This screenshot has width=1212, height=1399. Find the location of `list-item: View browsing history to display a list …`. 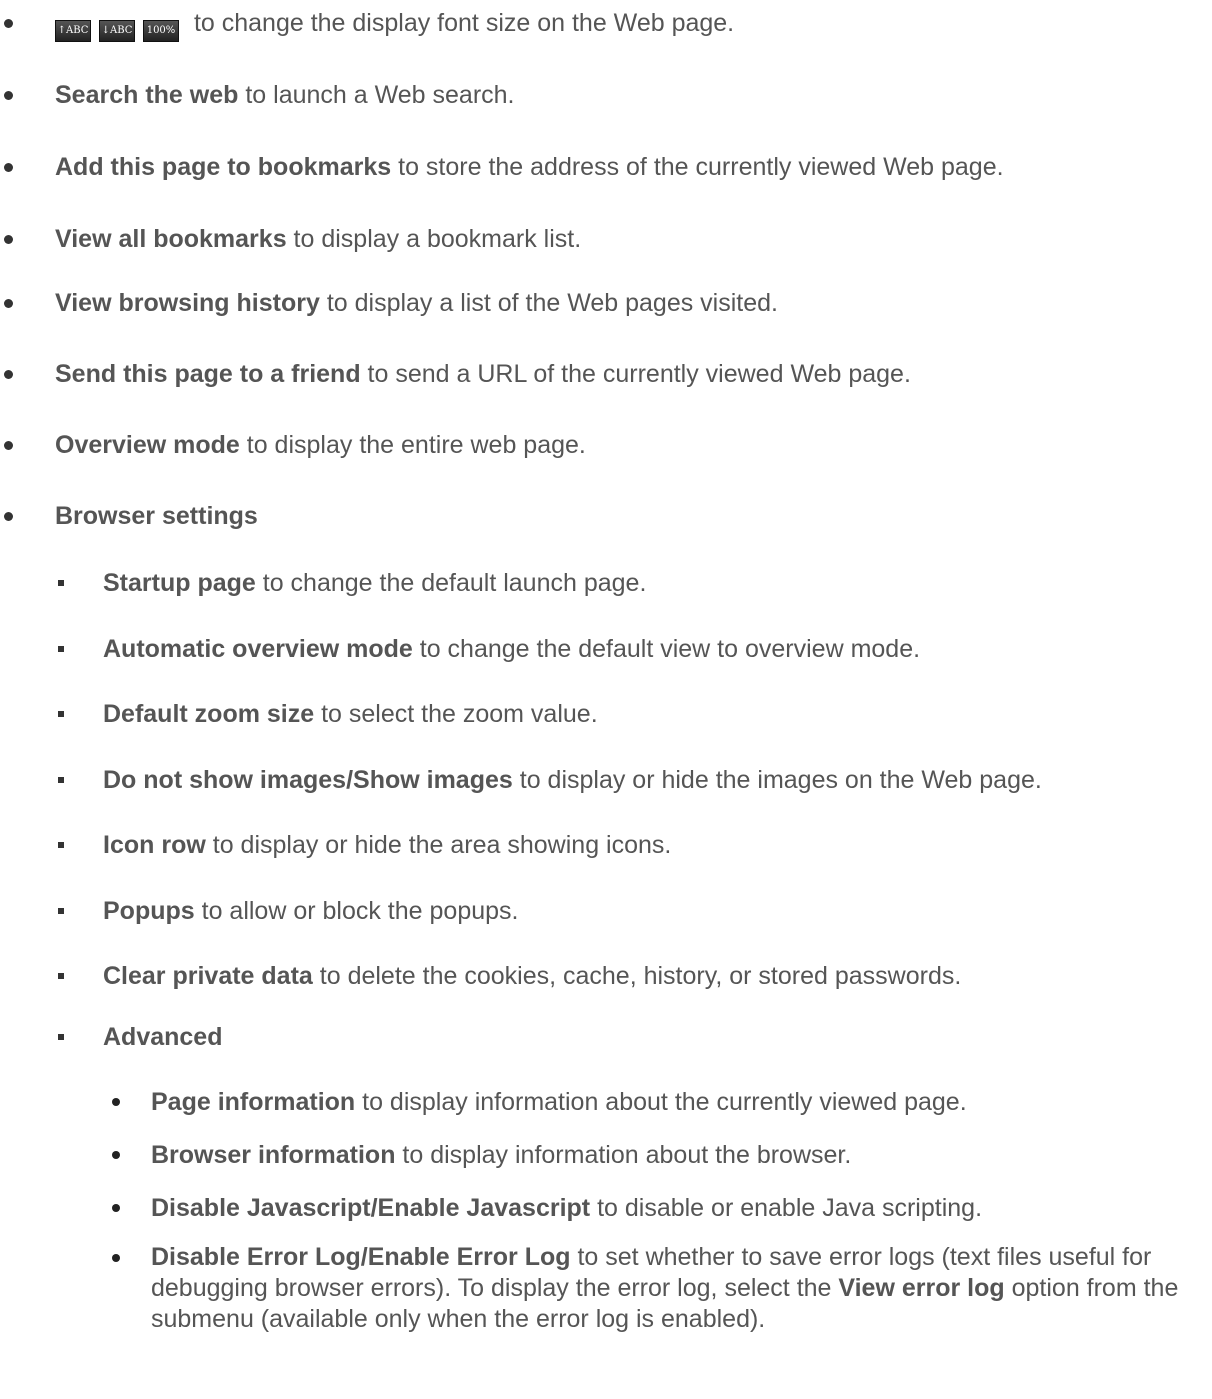

list-item: View browsing history to display a list … is located at coordinates (606, 303).